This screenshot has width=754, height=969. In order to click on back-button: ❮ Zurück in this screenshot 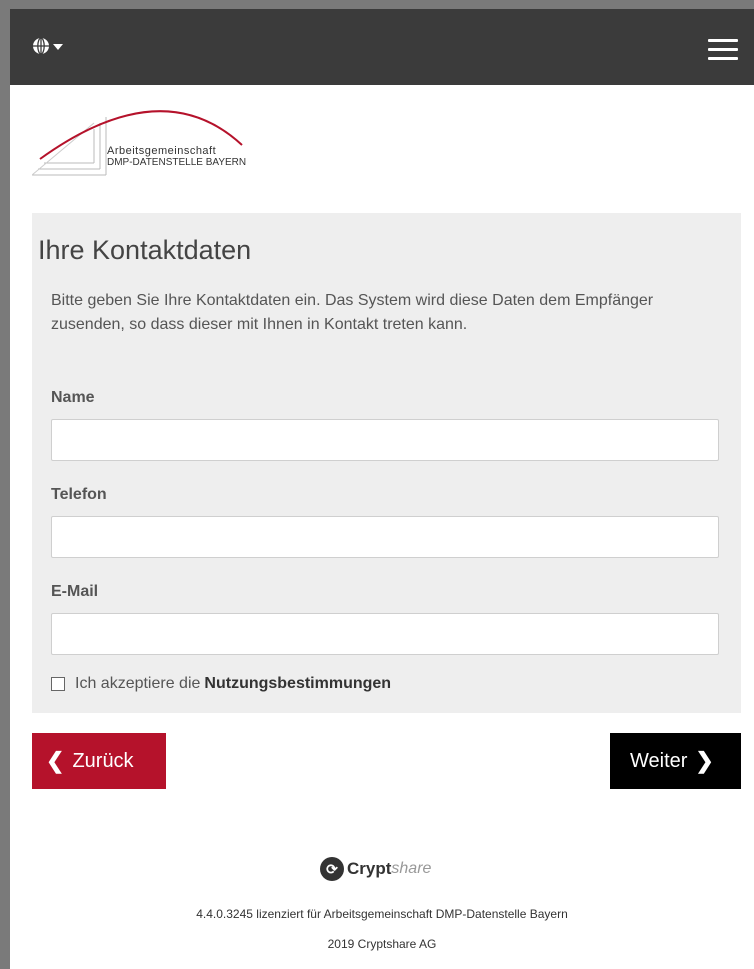, I will do `click(99, 761)`.